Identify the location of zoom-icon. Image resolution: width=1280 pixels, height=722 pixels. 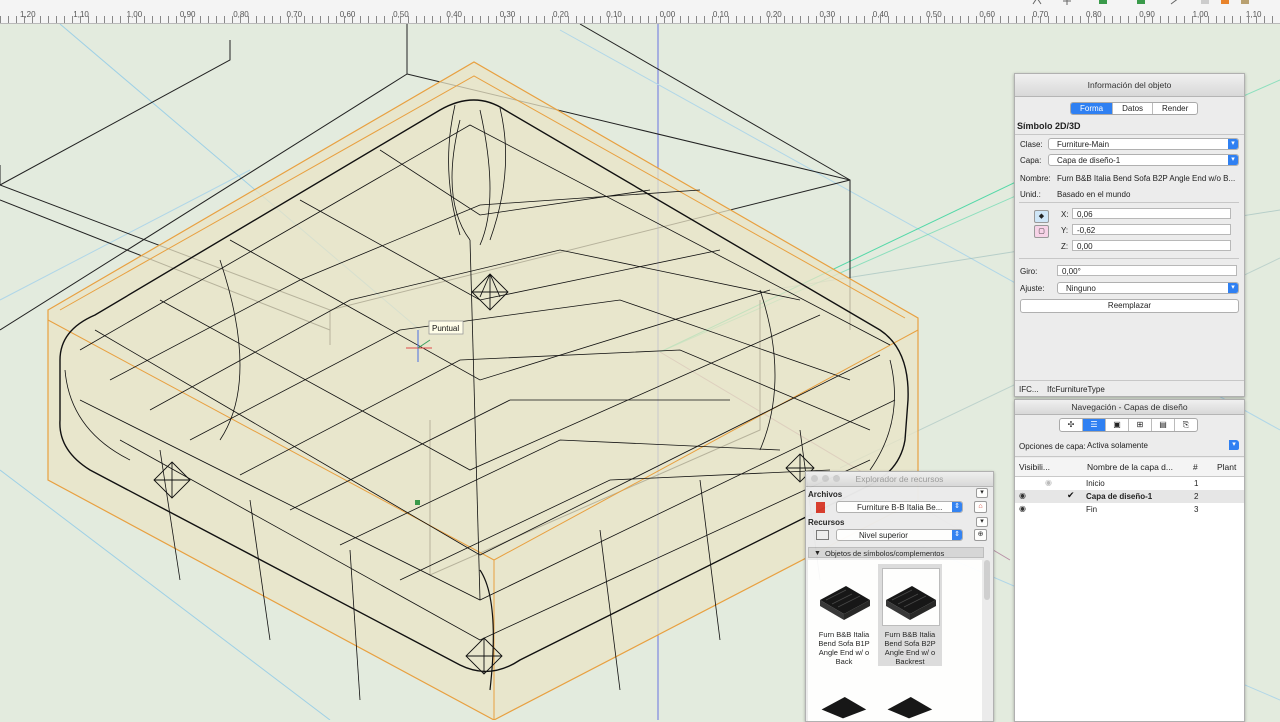
(836, 478).